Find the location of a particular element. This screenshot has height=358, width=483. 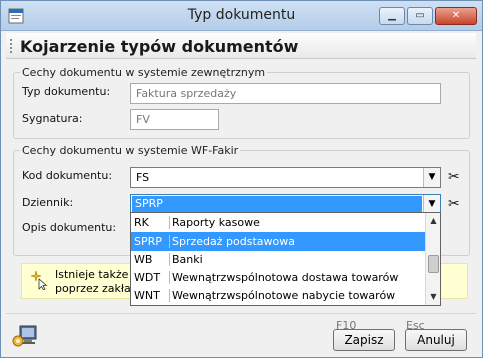

dropdown-item-rk: RK Raporty kasowe is located at coordinates (278, 222).